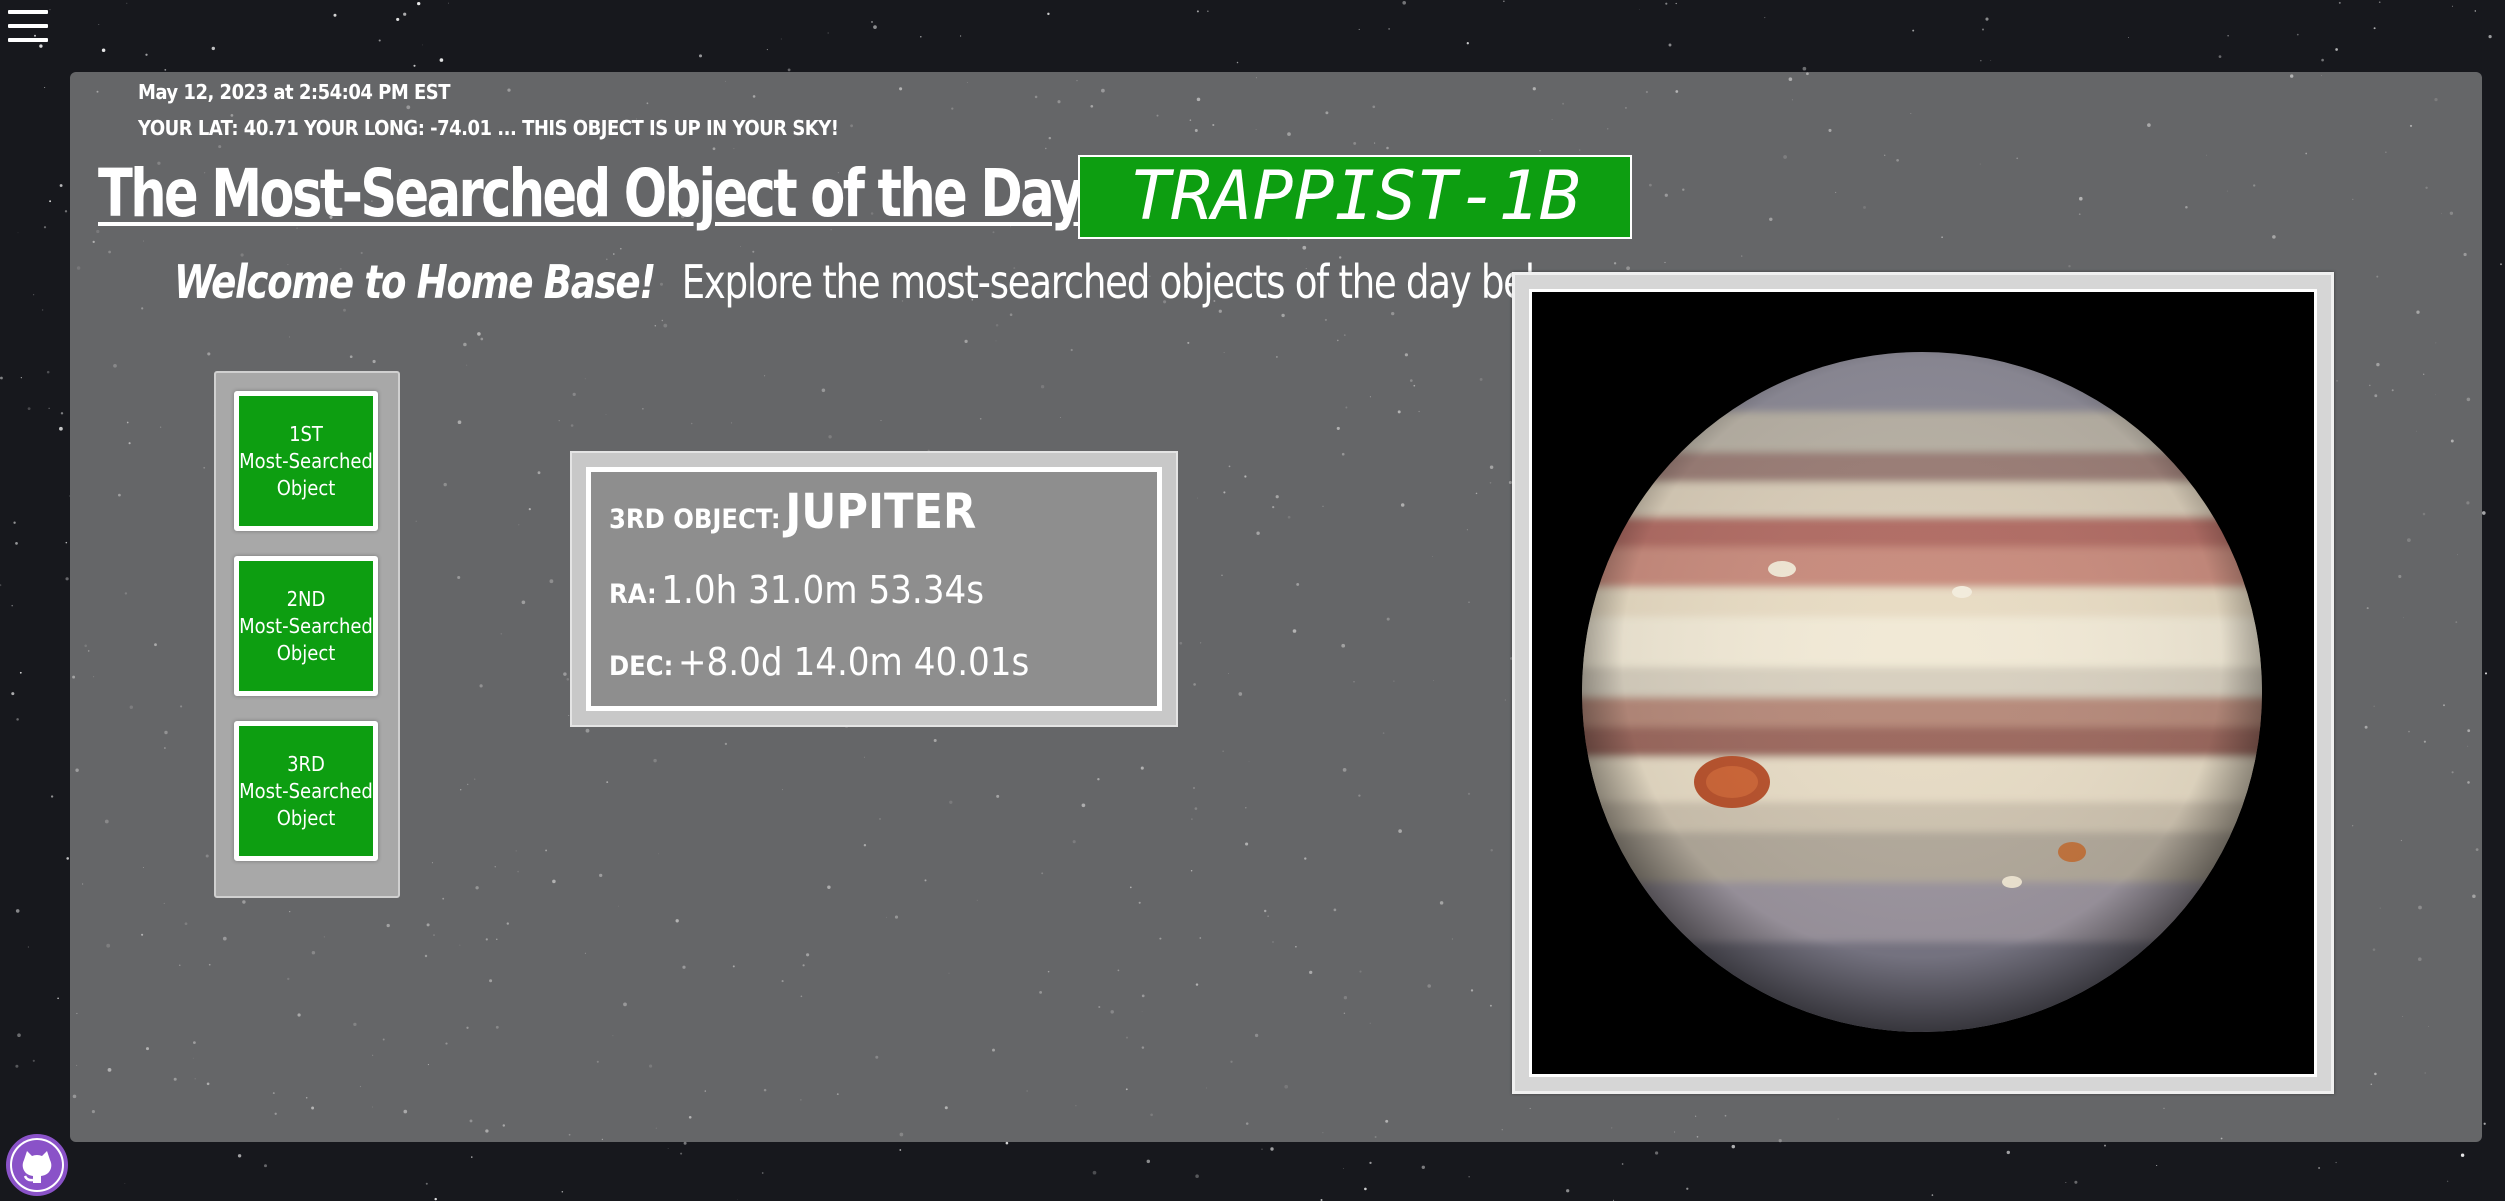 Image resolution: width=2505 pixels, height=1201 pixels. Describe the element at coordinates (633, 594) in the screenshot. I see `ra-label: RA:` at that location.